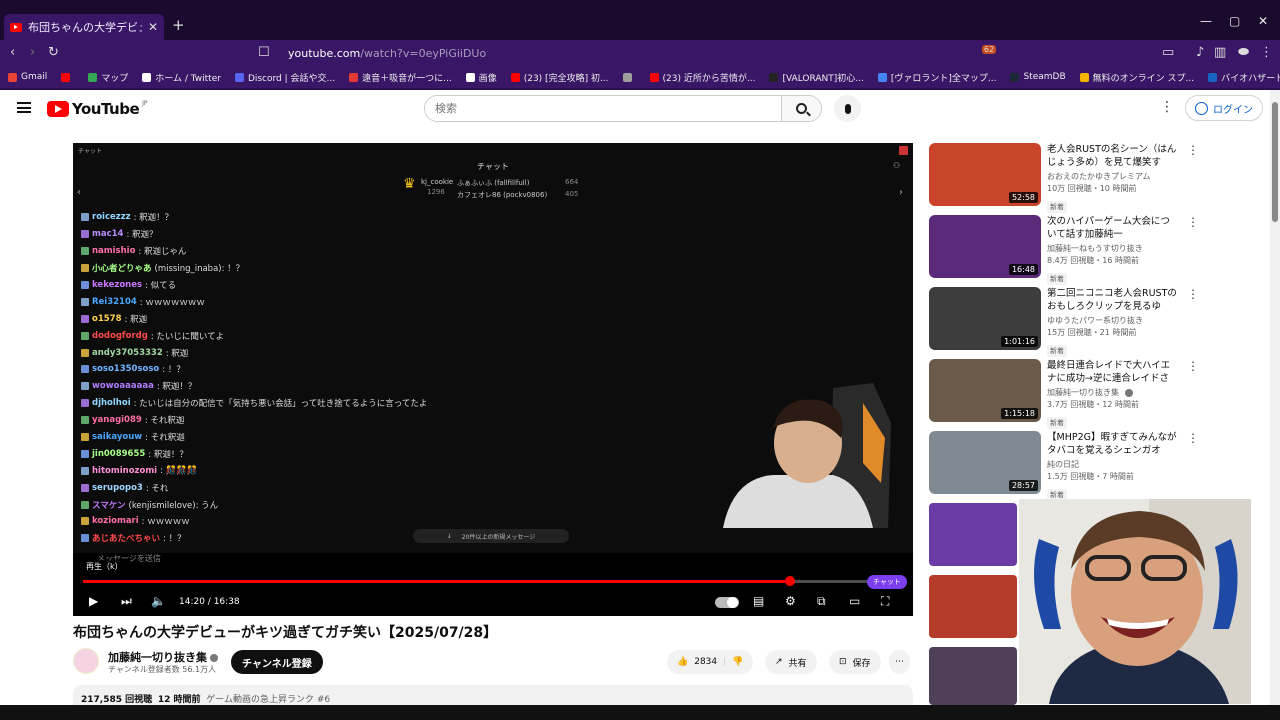  Describe the element at coordinates (855, 662) in the screenshot. I see `save-button: ⊡ 保存` at that location.